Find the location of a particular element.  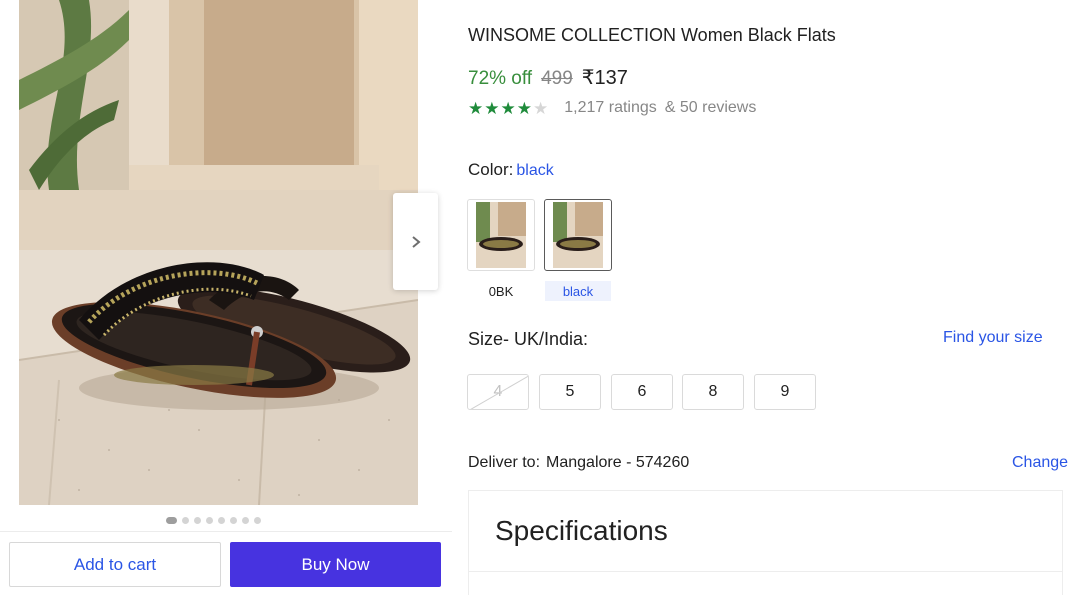

add-to-cart-button: Add to cart is located at coordinates (115, 564).